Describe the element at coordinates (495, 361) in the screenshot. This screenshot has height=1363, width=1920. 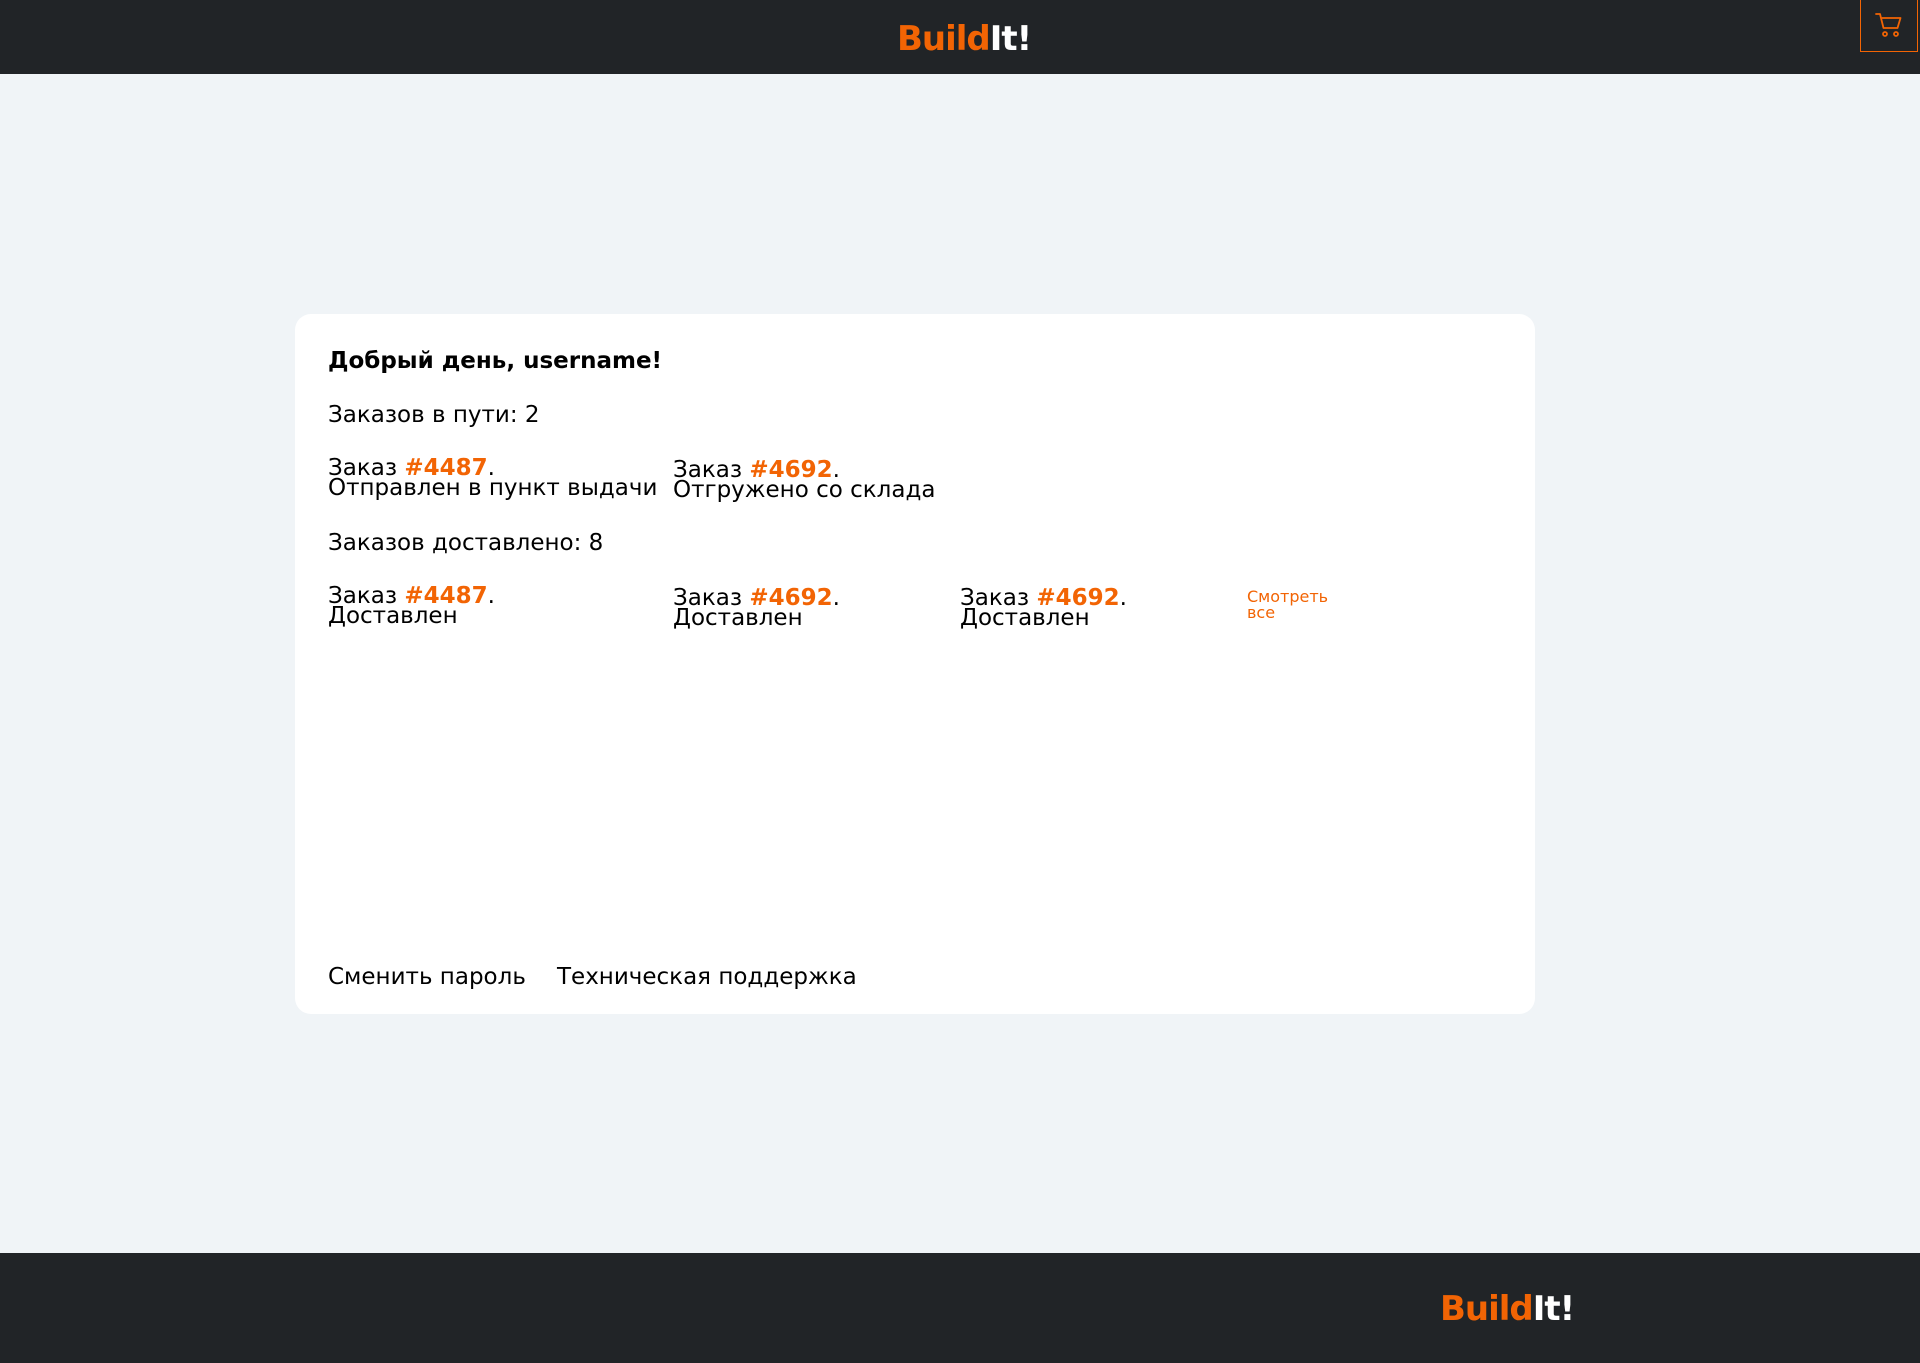
I see `greeting-heading: Добрый день, username!` at that location.